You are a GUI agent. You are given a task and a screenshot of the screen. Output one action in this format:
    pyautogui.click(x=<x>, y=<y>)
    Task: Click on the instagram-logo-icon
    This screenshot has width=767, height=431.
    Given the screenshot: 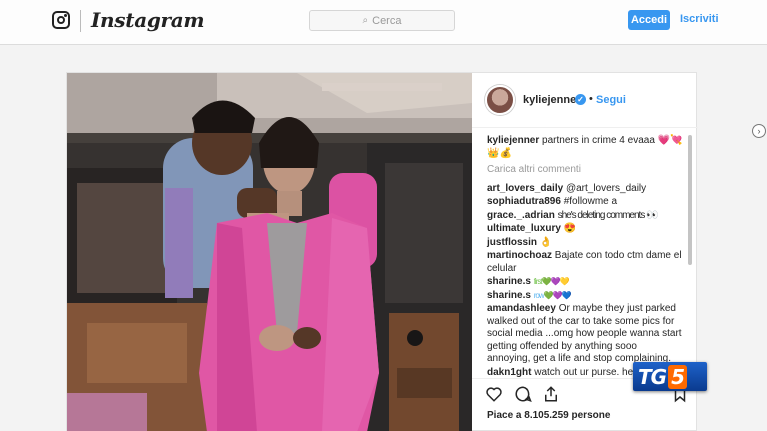 What is the action you would take?
    pyautogui.click(x=61, y=20)
    